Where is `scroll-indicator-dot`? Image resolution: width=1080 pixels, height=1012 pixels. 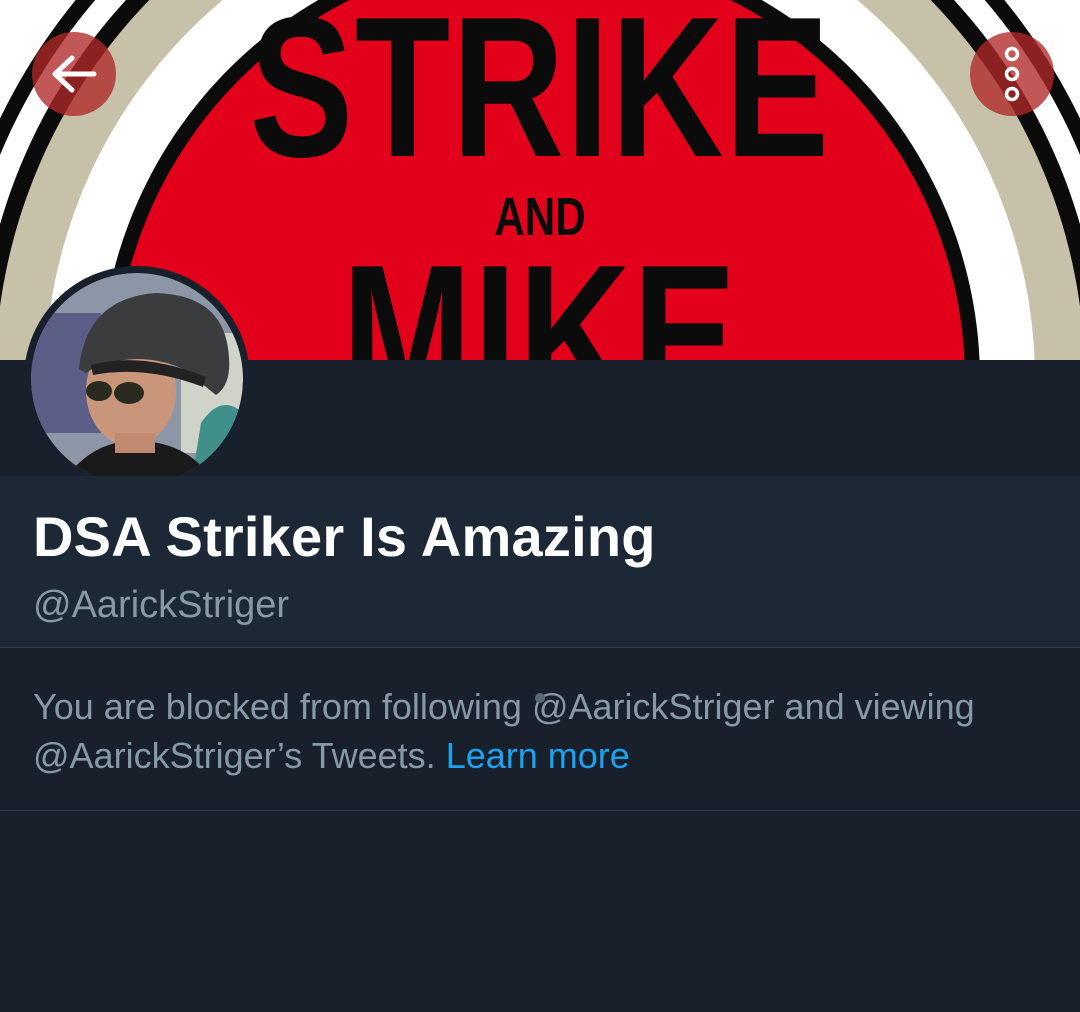
scroll-indicator-dot is located at coordinates (540, 698).